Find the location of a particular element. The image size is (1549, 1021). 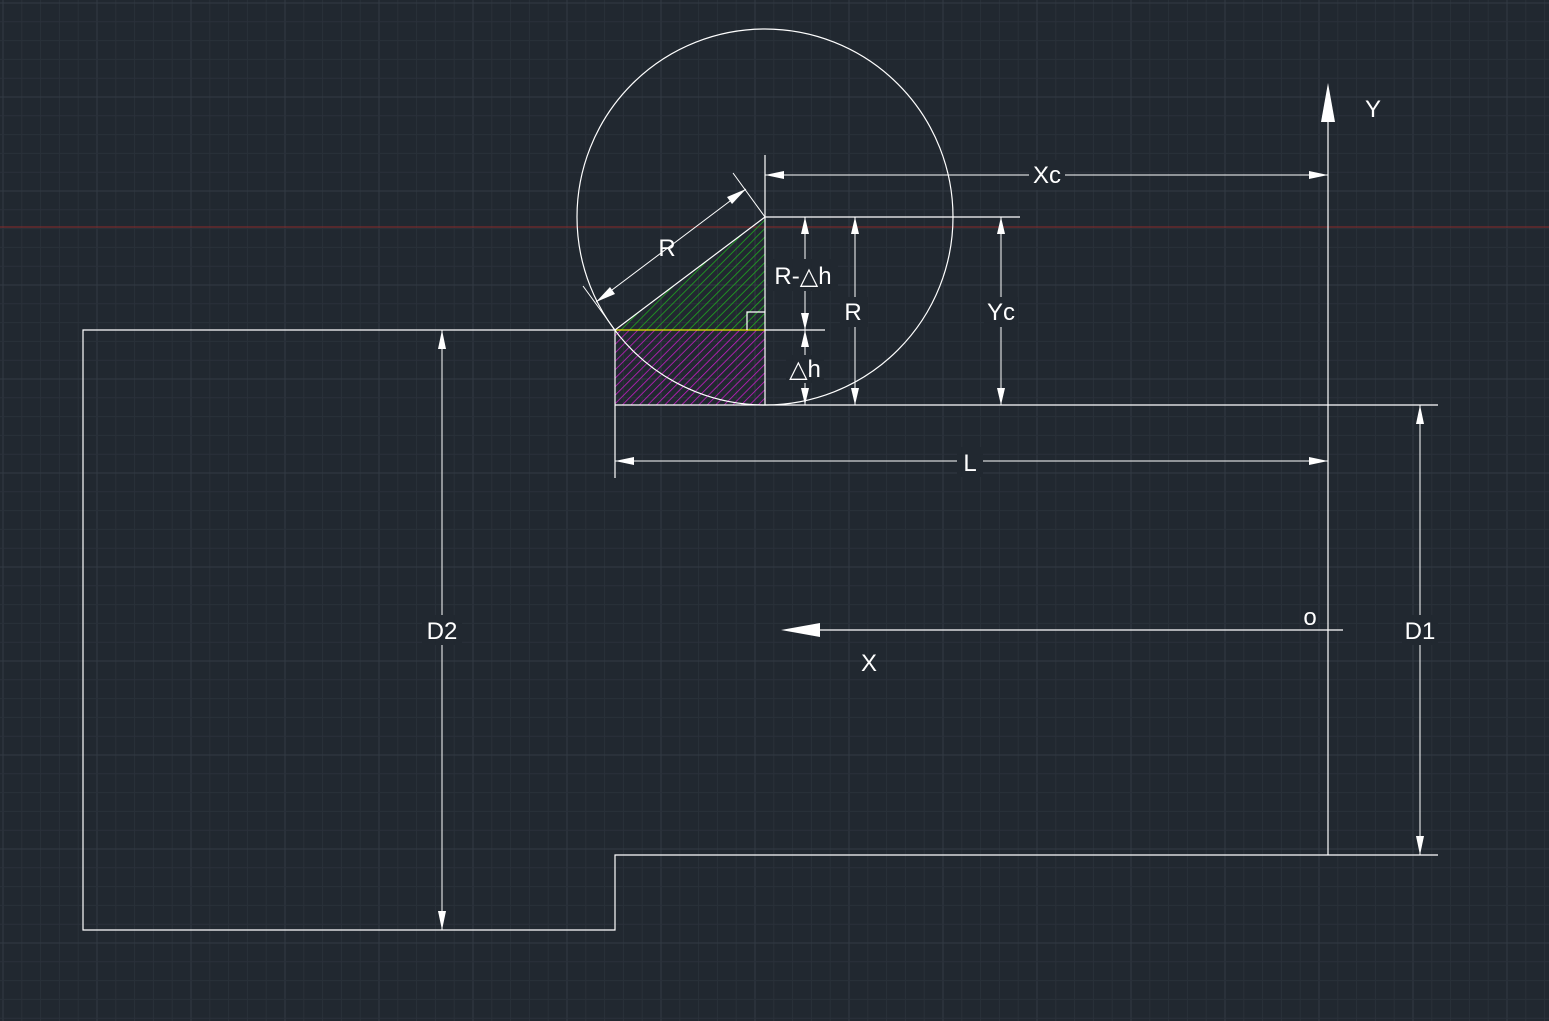

l-label: L is located at coordinates (969, 463).